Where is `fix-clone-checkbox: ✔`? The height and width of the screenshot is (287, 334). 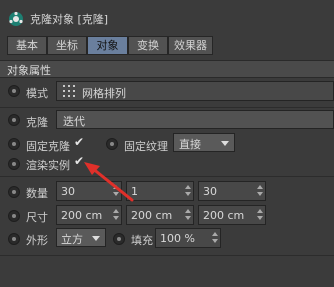 fix-clone-checkbox: ✔ is located at coordinates (79, 142).